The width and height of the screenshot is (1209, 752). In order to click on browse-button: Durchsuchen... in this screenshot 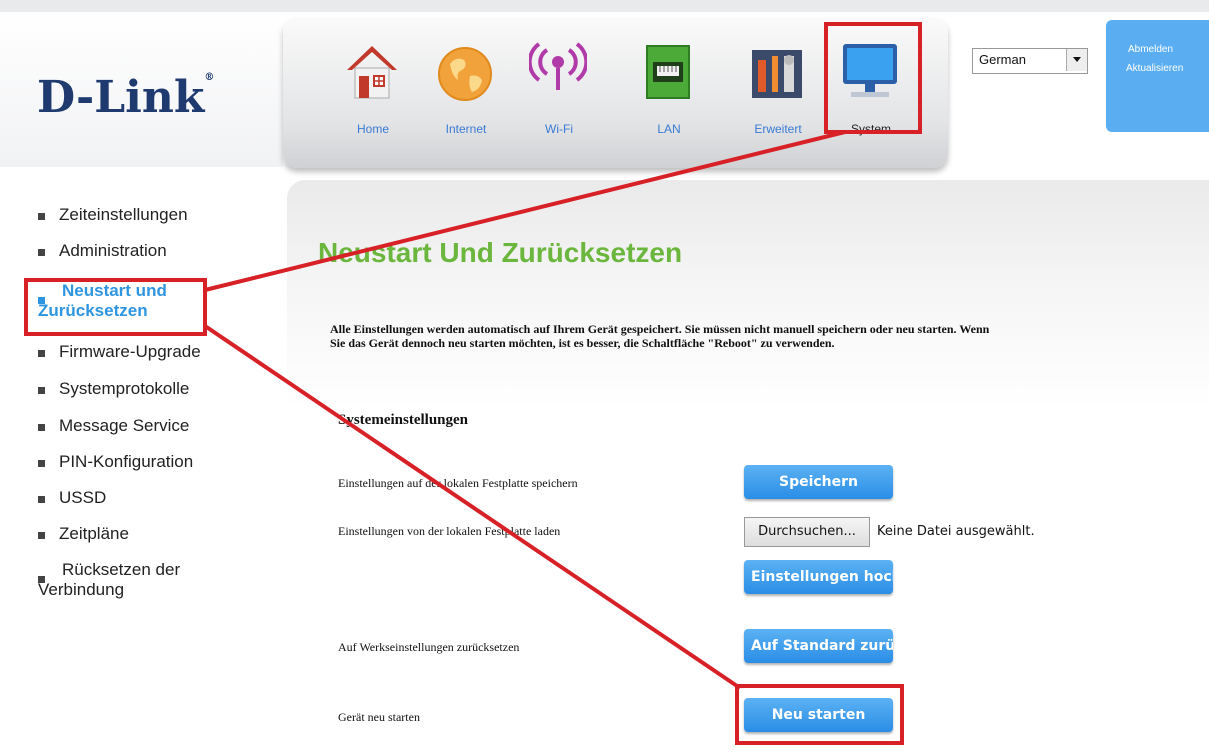, I will do `click(807, 532)`.